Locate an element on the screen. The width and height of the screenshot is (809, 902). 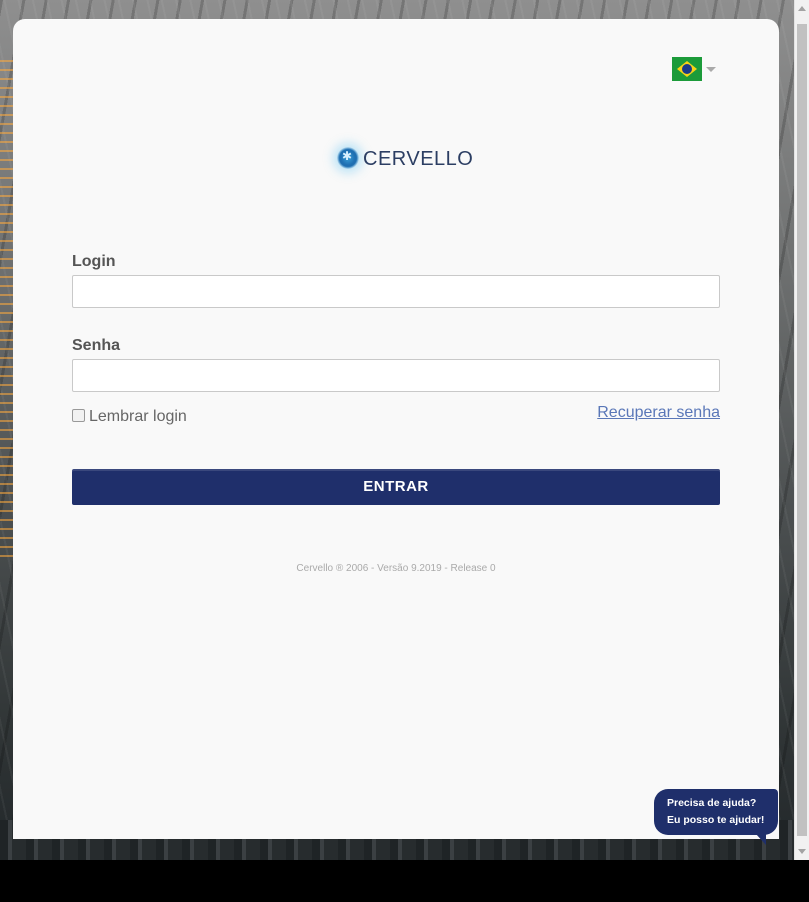
help-line-2: Eu posso te ajudar! is located at coordinates (716, 820).